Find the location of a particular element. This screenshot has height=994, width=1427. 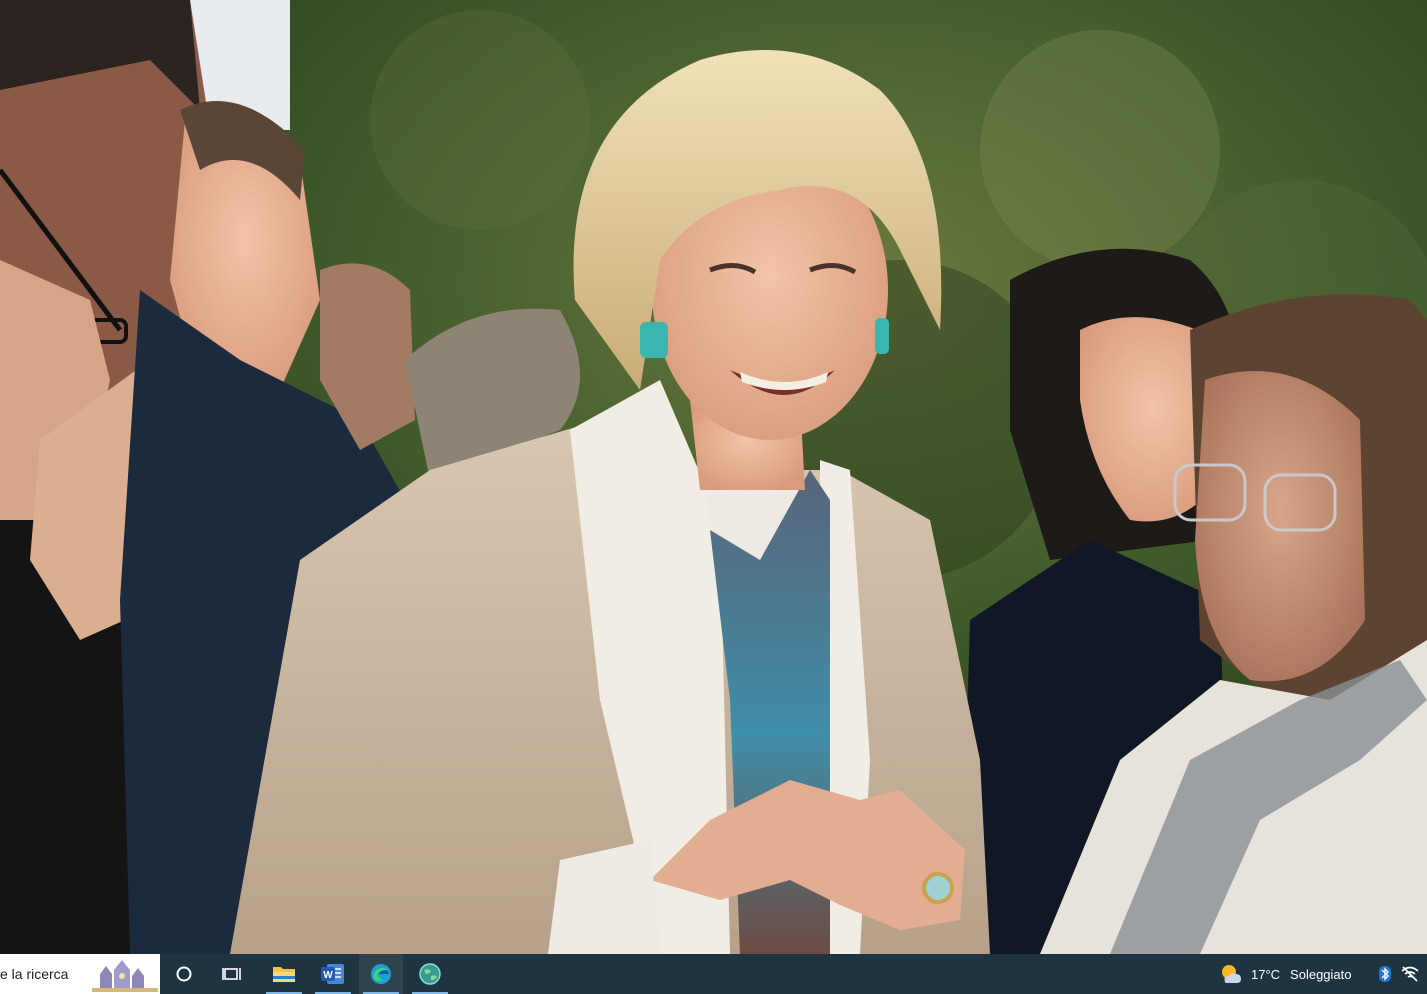

partly-sunny-icon is located at coordinates (1231, 974).